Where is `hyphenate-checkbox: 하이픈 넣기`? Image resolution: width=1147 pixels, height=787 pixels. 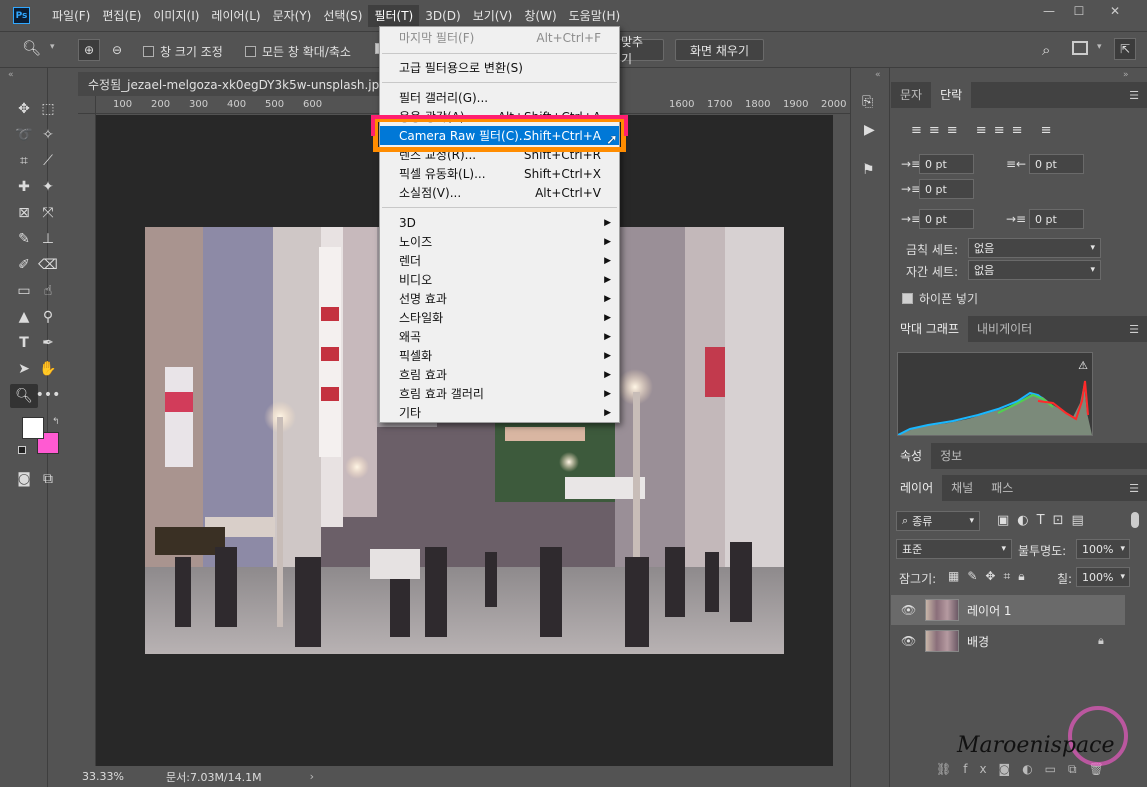
hyphenate-checkbox: 하이픈 넣기 is located at coordinates (940, 298).